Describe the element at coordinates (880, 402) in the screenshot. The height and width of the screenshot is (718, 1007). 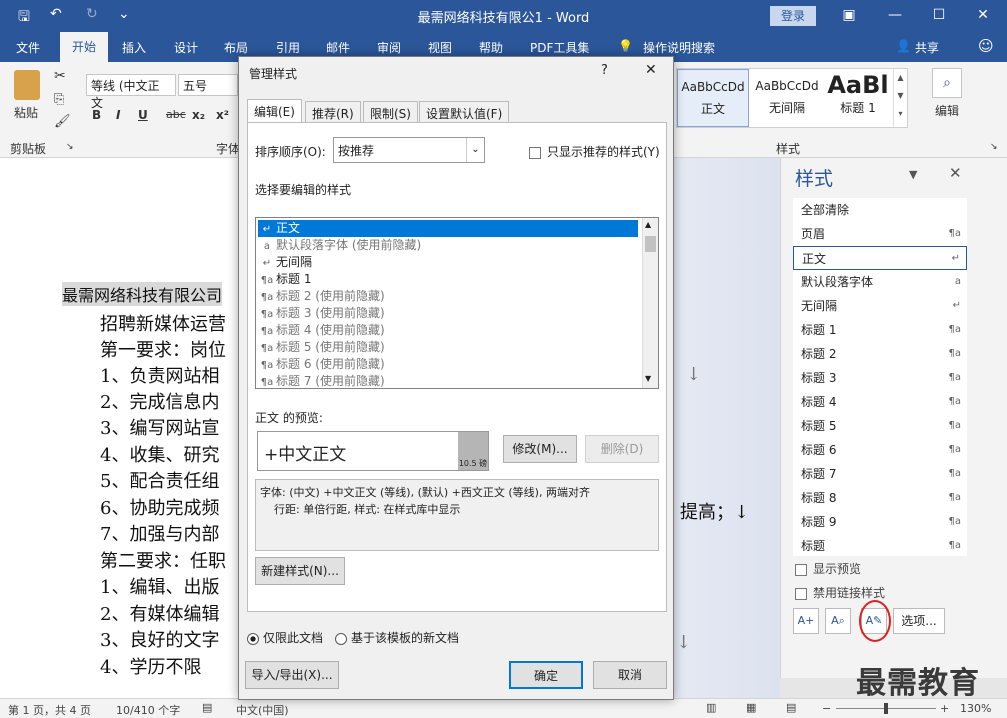
I see `pane-style-item: 标题 4 ¶a` at that location.